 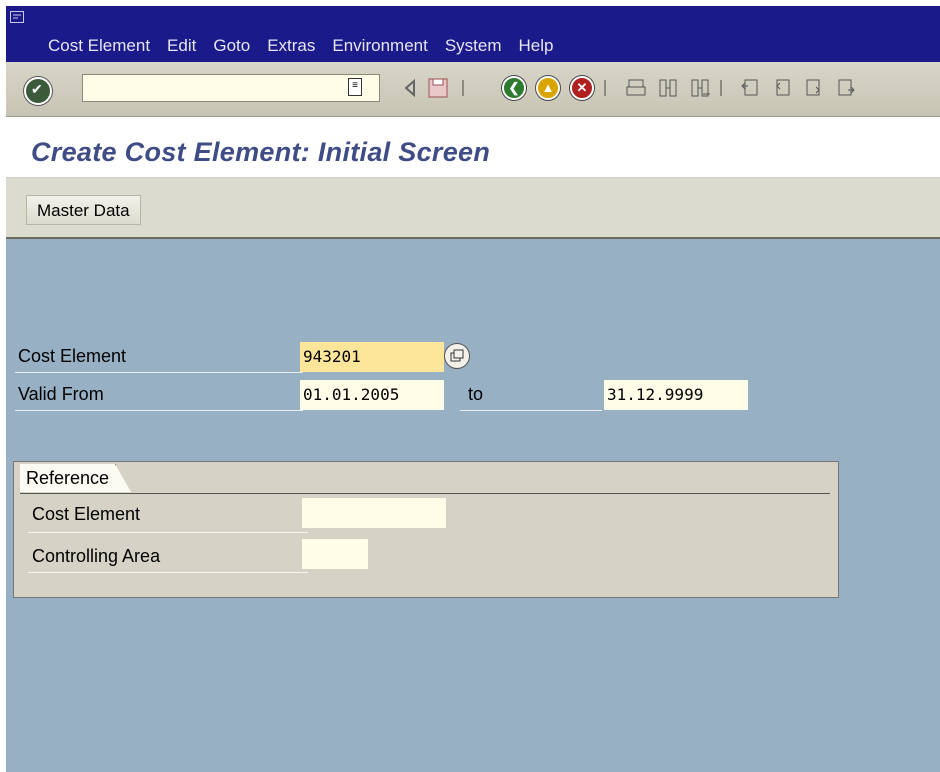 I want to click on first-page-icon, so click(x=750, y=88).